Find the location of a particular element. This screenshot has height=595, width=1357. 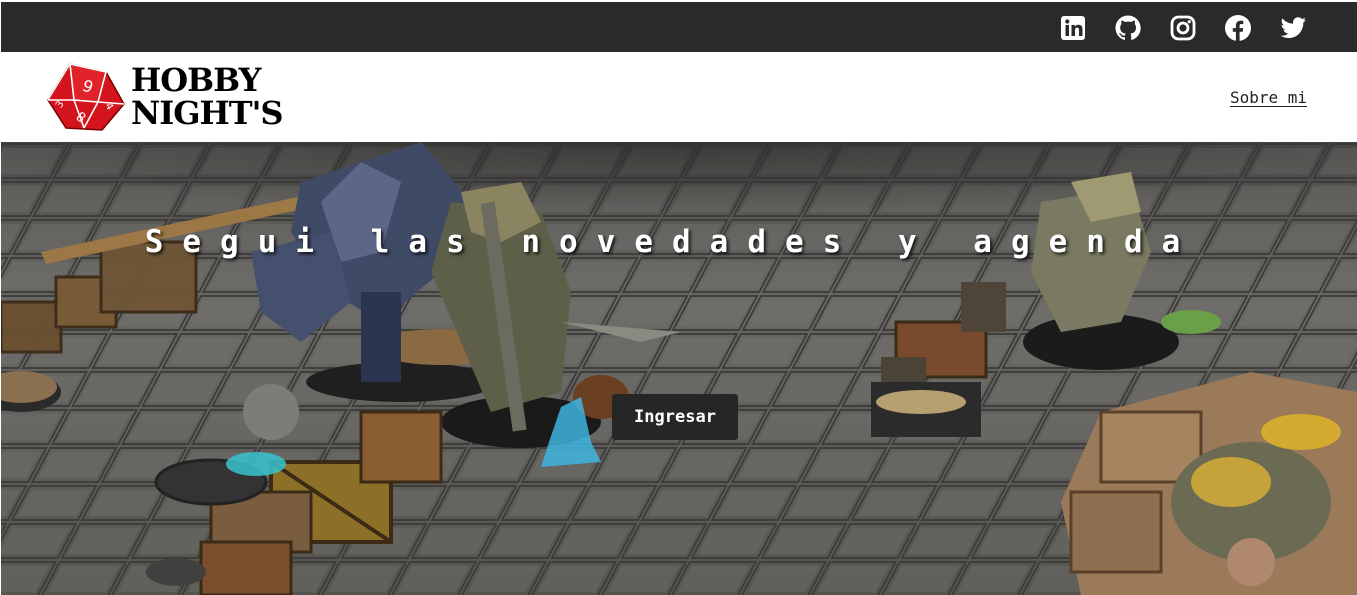

brand-wordmark: HOBBY NIGHT'S is located at coordinates (207, 97).